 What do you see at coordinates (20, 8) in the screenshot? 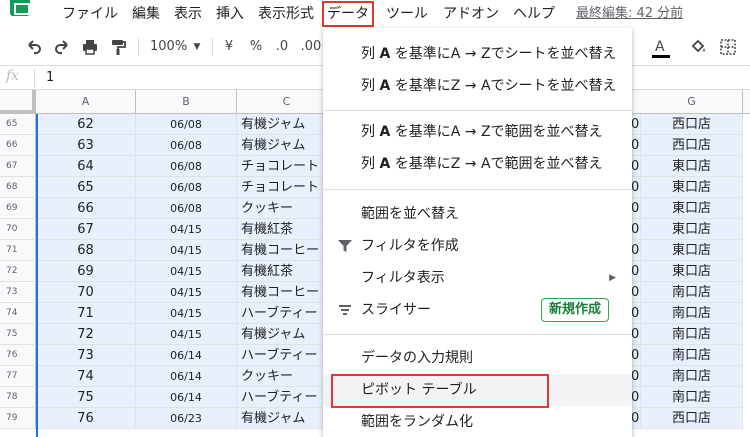
I see `sheets-logo-icon` at bounding box center [20, 8].